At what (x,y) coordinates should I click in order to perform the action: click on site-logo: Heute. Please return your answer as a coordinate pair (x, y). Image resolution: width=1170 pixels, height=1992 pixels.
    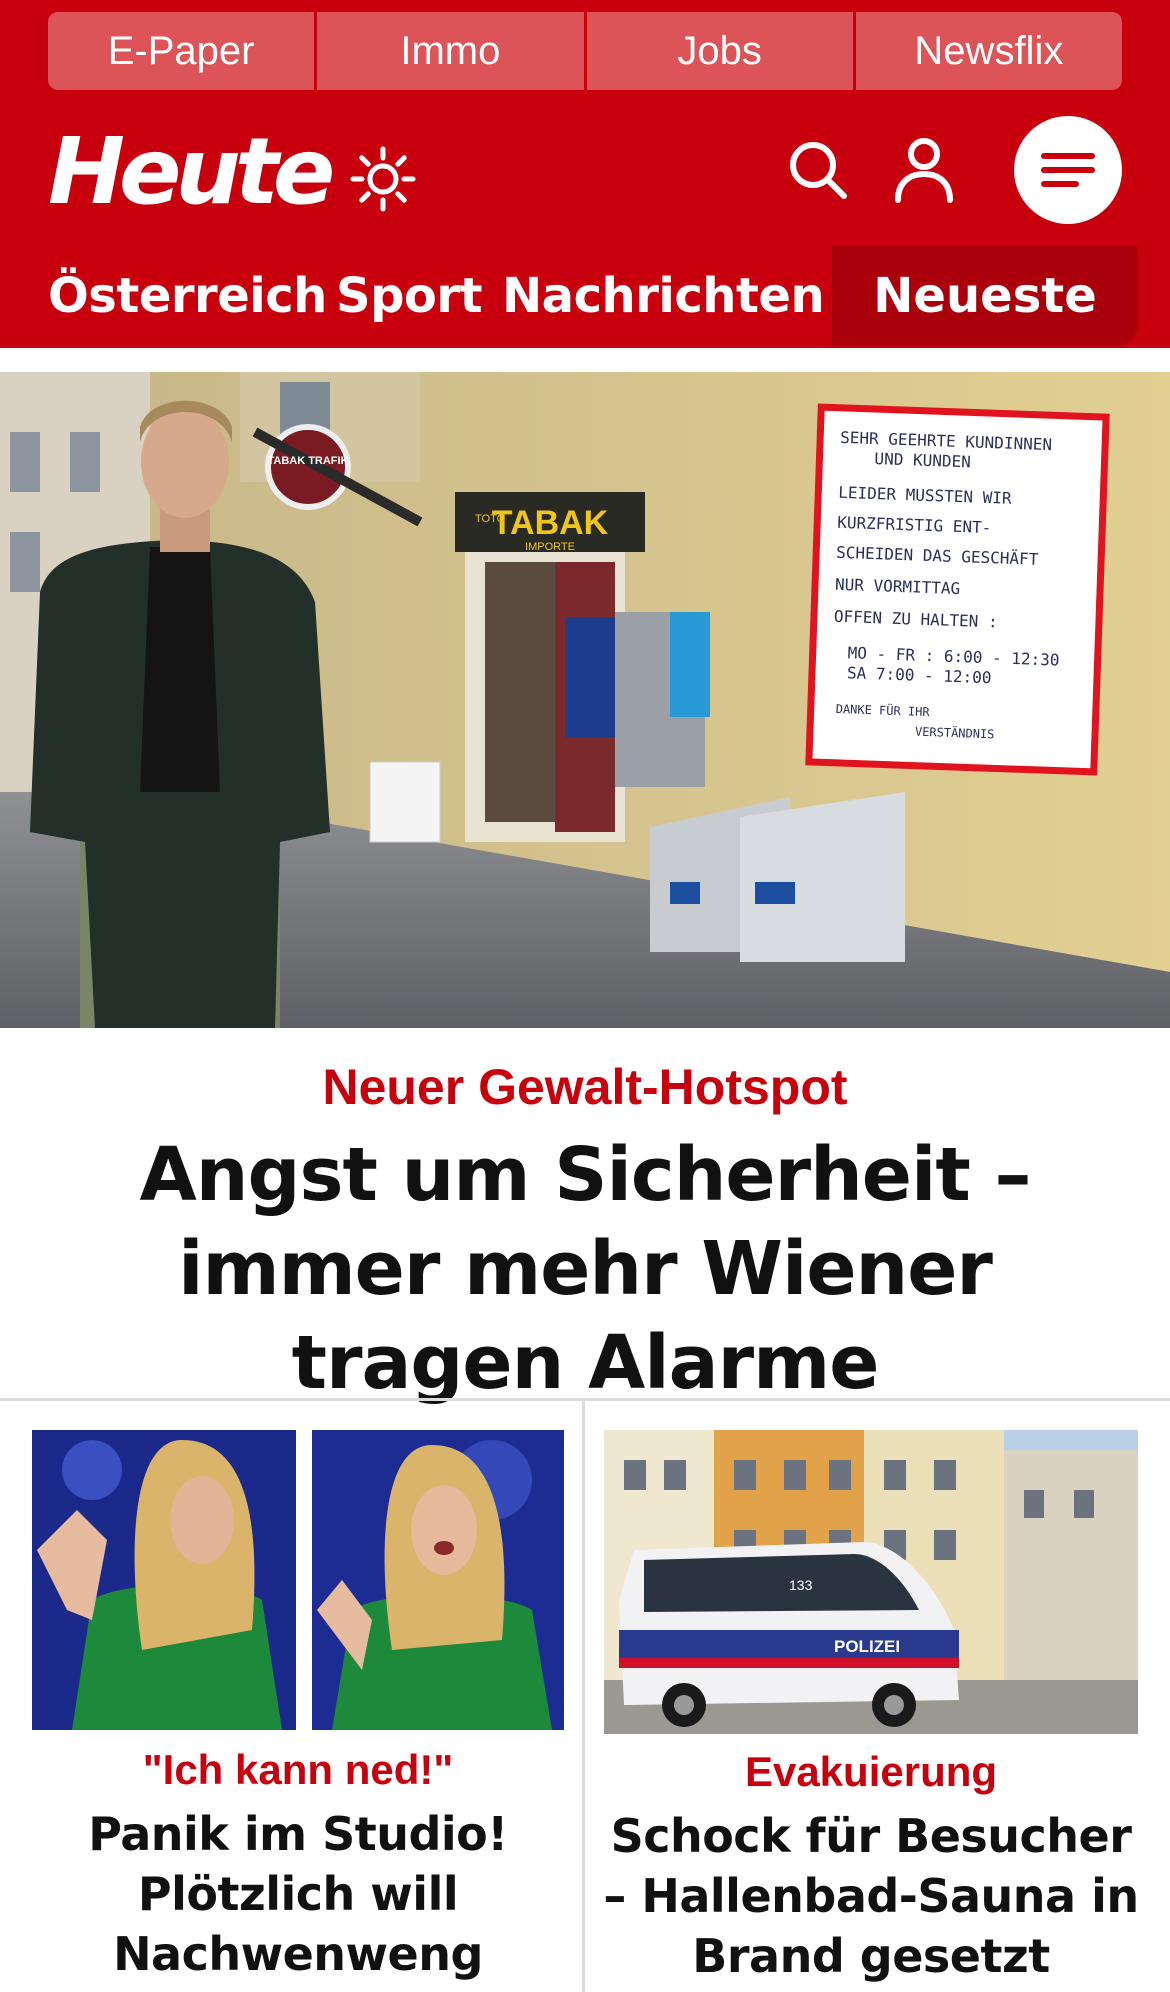
    Looking at the image, I should click on (191, 172).